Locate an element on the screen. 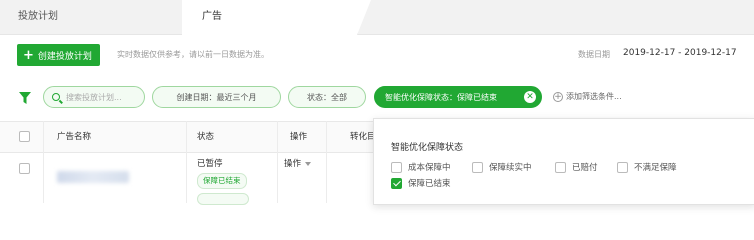 The width and height of the screenshot is (754, 240). filter-pill-status: 状态：全部 is located at coordinates (327, 97).